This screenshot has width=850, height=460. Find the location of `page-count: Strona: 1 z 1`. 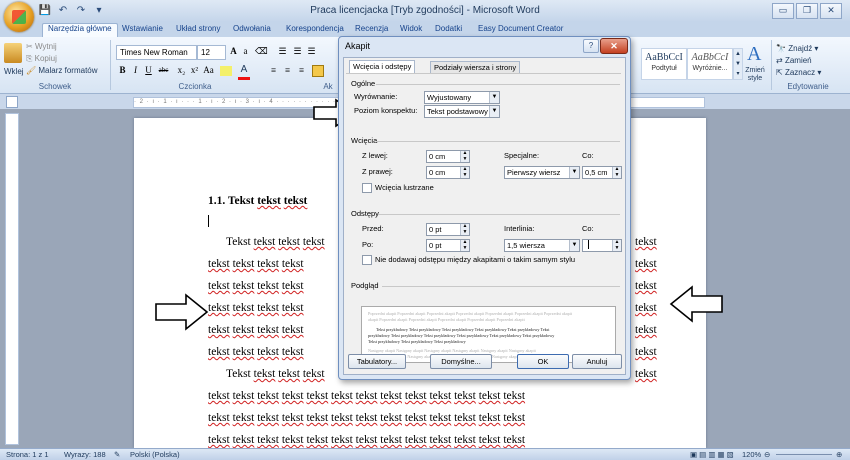

page-count: Strona: 1 z 1 is located at coordinates (27, 454).